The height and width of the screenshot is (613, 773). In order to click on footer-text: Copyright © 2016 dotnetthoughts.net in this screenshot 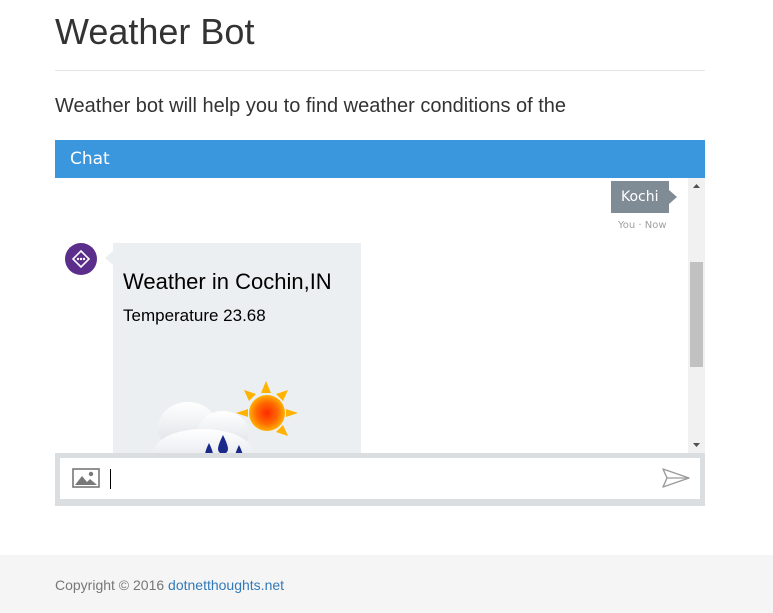, I will do `click(169, 585)`.